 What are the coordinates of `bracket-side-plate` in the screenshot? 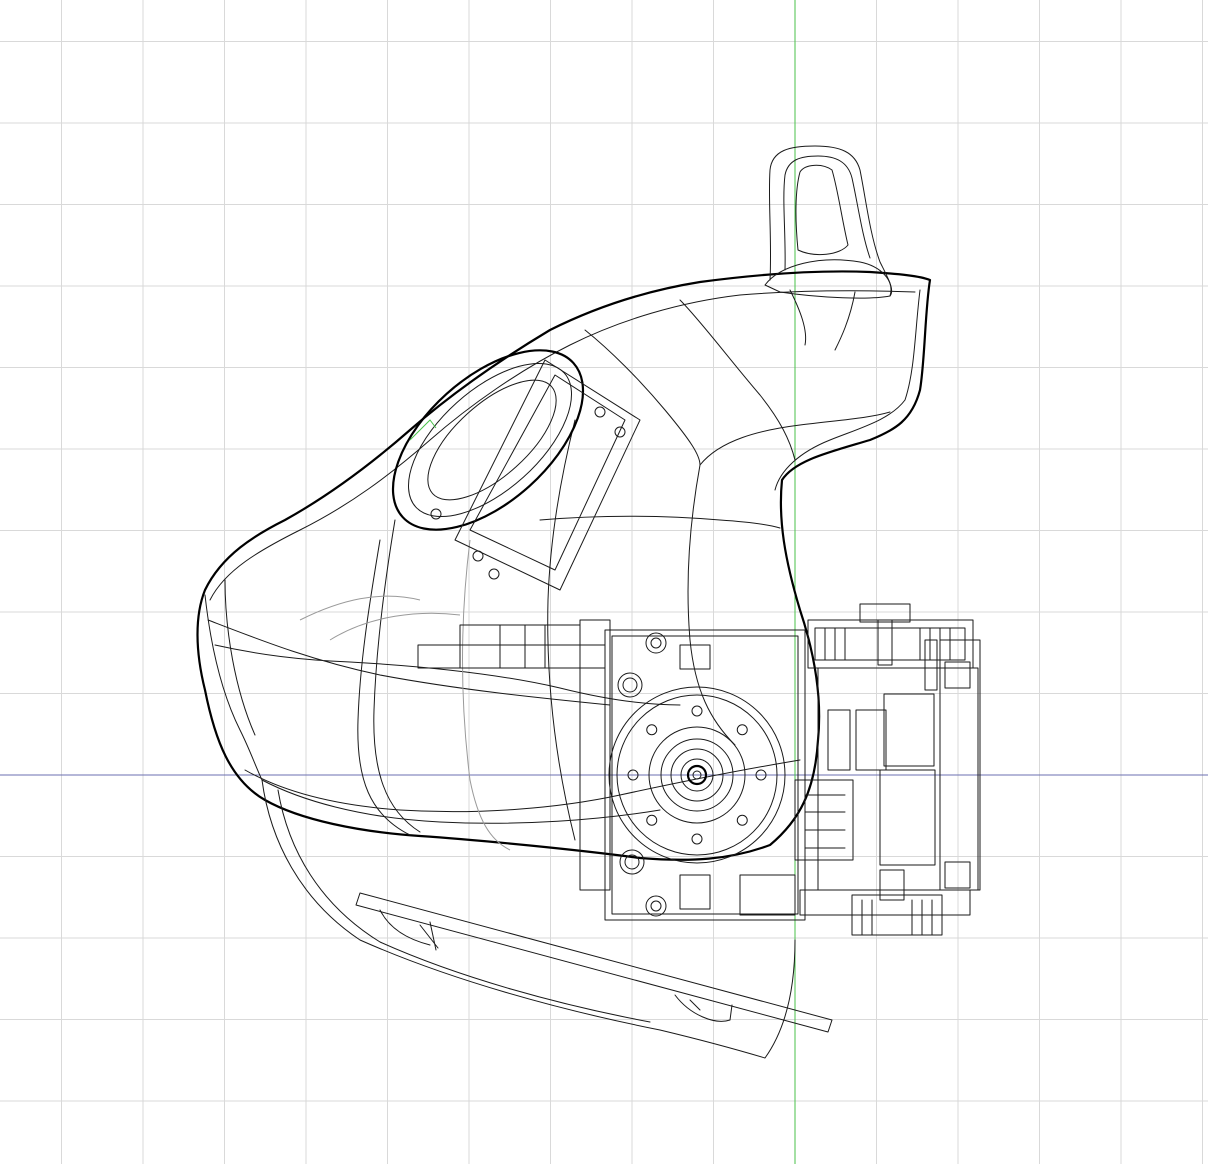 It's located at (960, 765).